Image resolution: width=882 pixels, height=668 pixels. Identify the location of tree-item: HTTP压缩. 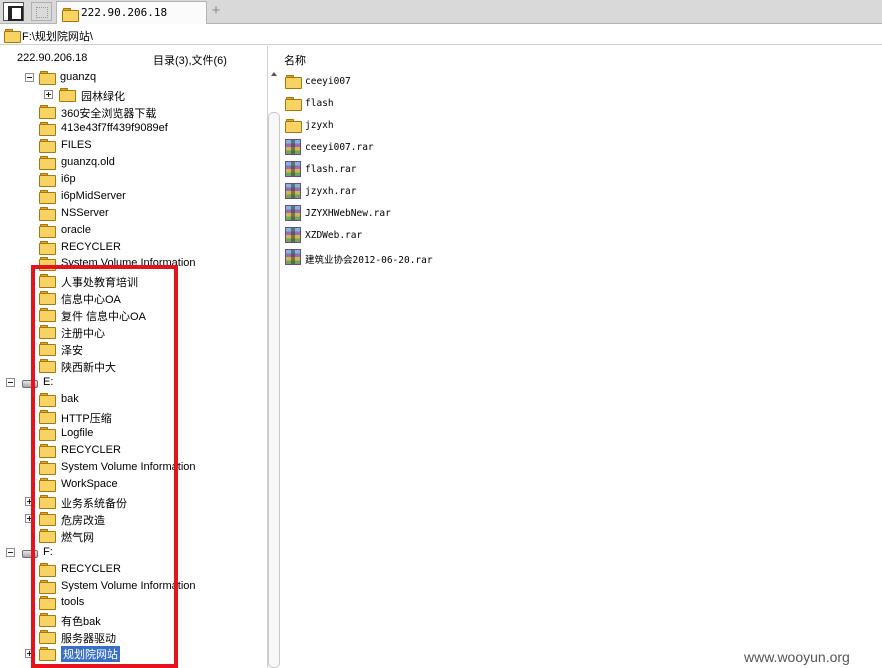
(130, 416).